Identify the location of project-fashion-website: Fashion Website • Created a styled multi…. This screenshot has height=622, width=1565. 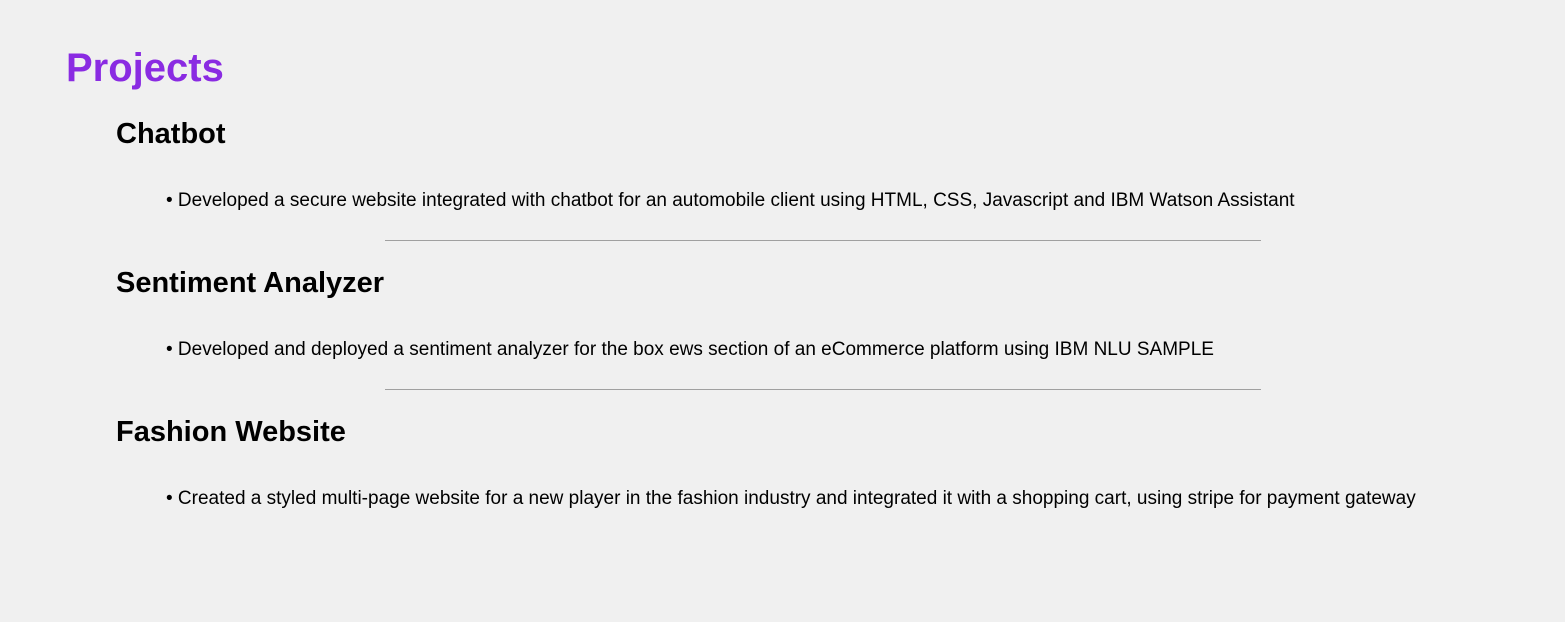
(816, 461).